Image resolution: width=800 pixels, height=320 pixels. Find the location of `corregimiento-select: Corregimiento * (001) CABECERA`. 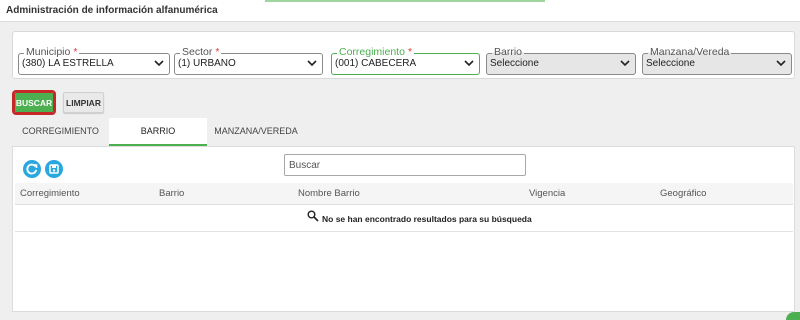

corregimiento-select: Corregimiento * (001) CABECERA is located at coordinates (405, 60).